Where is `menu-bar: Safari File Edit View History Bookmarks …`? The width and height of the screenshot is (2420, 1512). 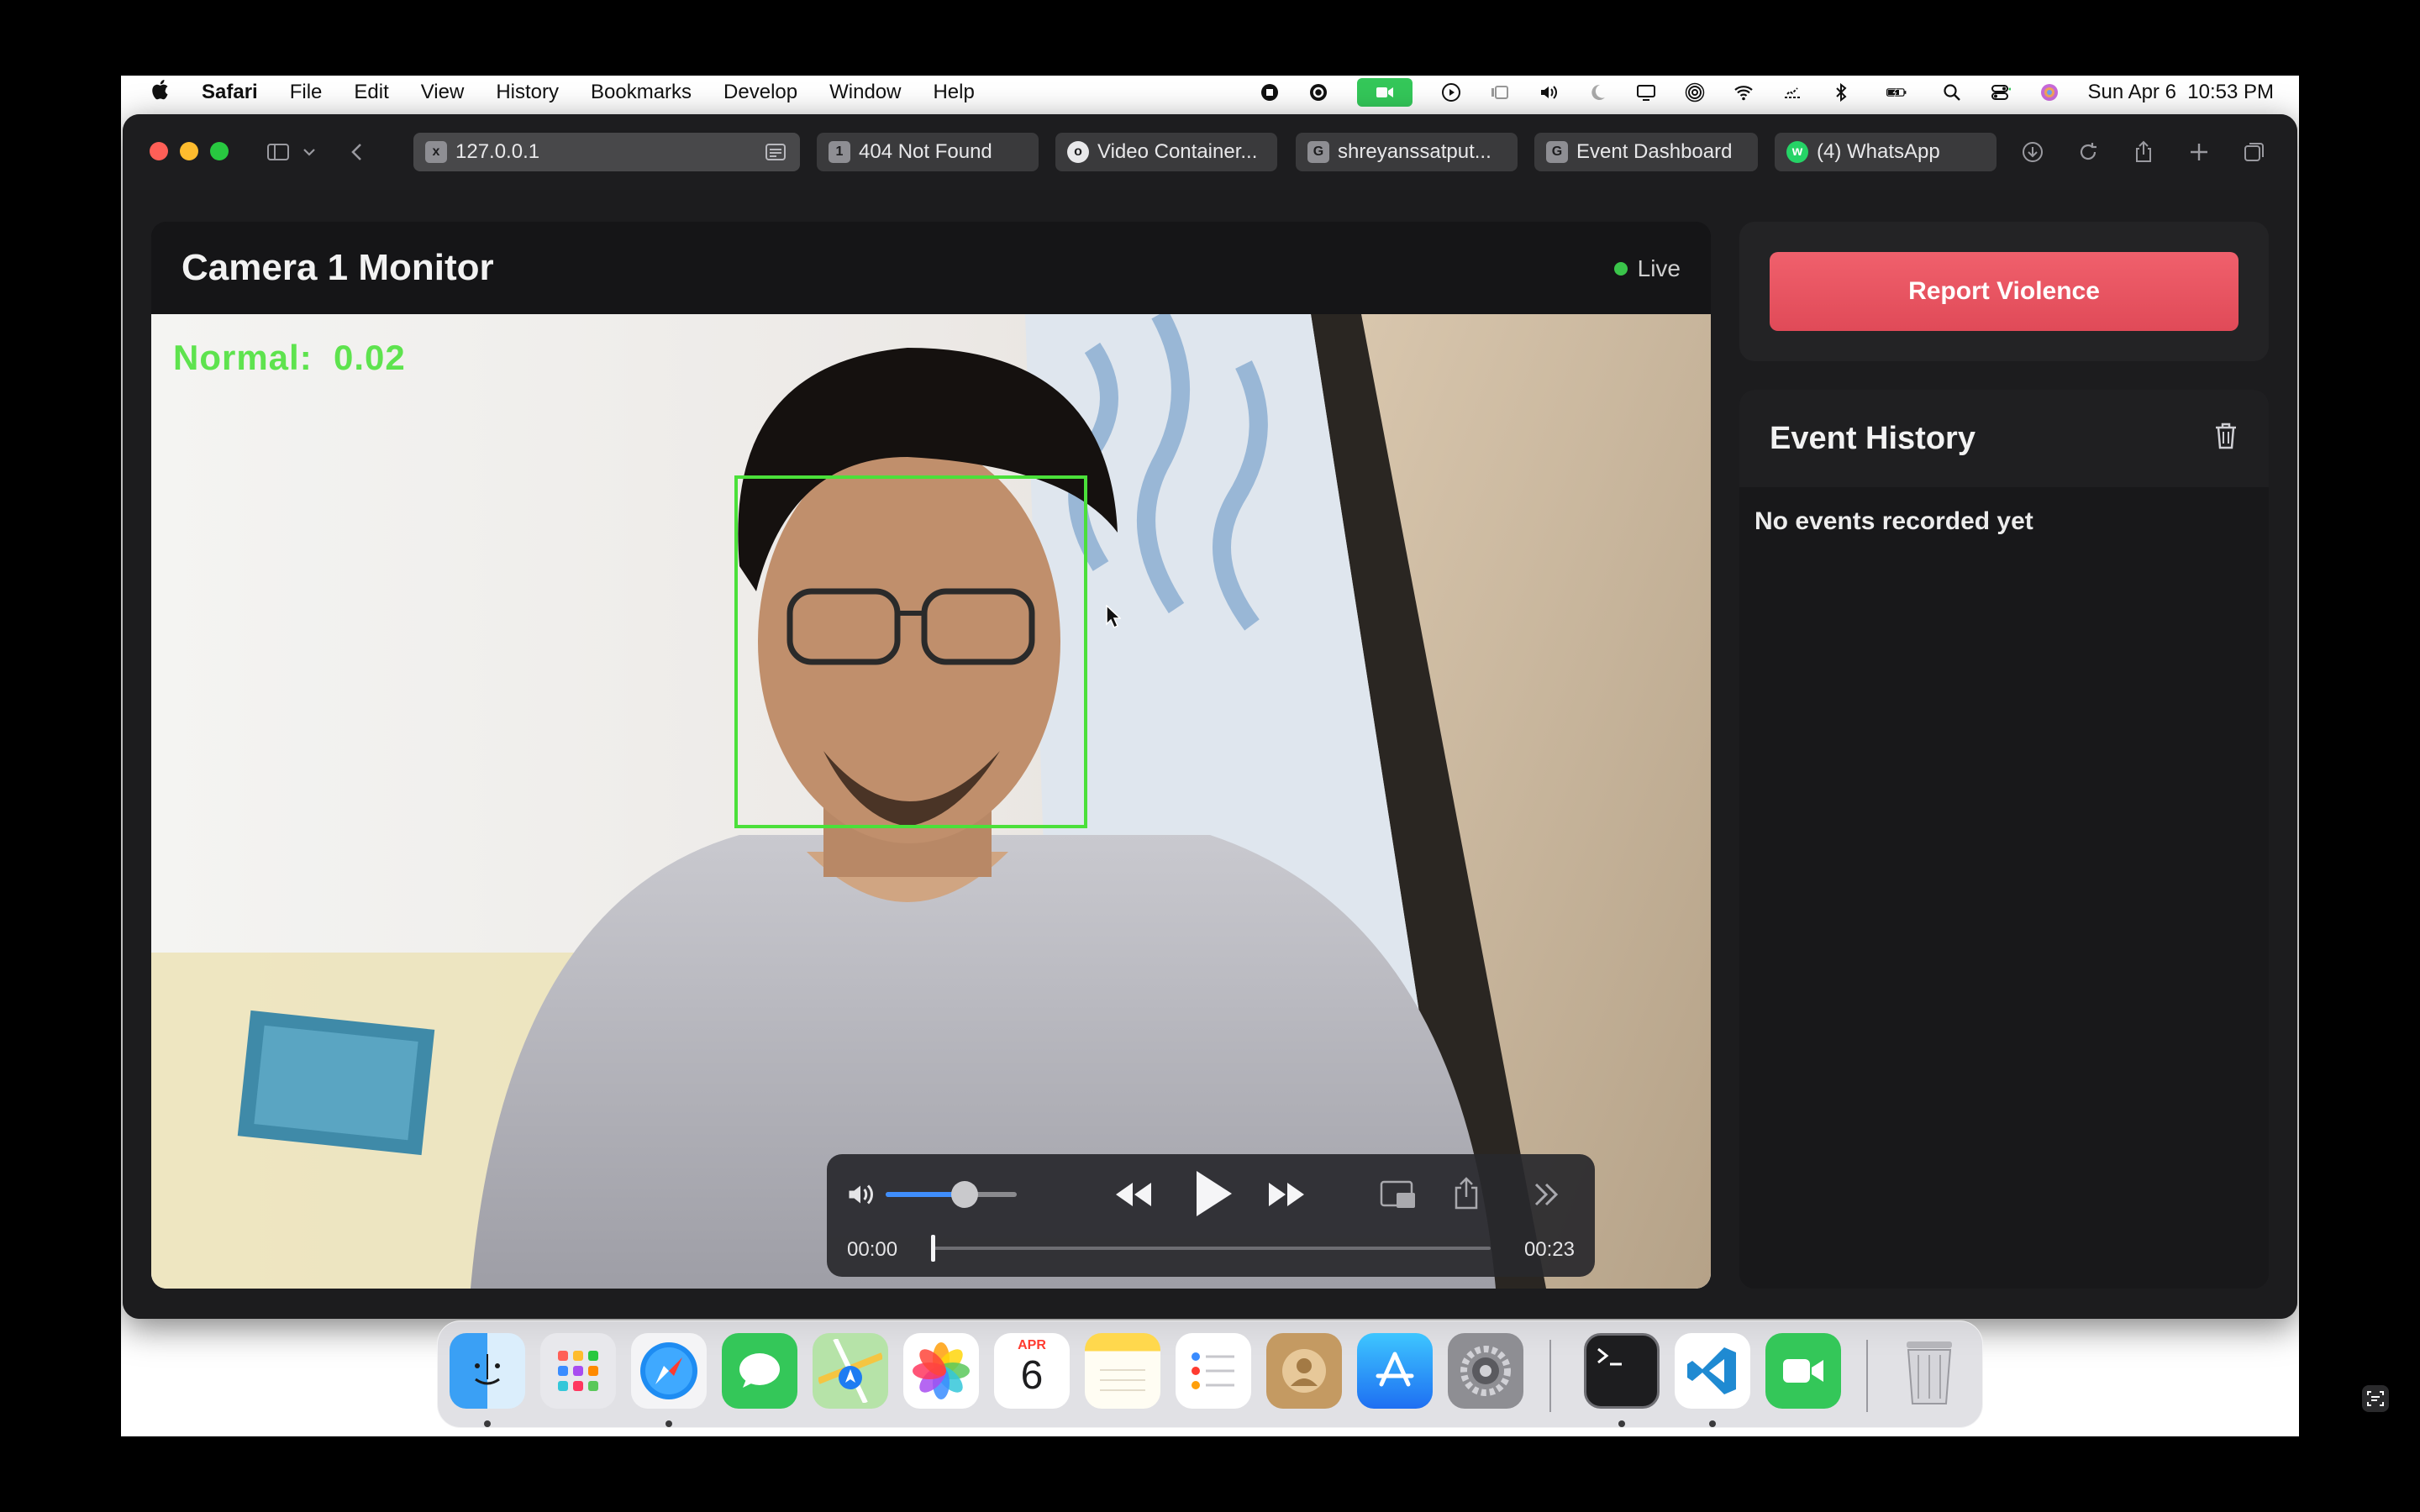
menu-bar: Safari File Edit View History Bookmarks … is located at coordinates (1210, 92).